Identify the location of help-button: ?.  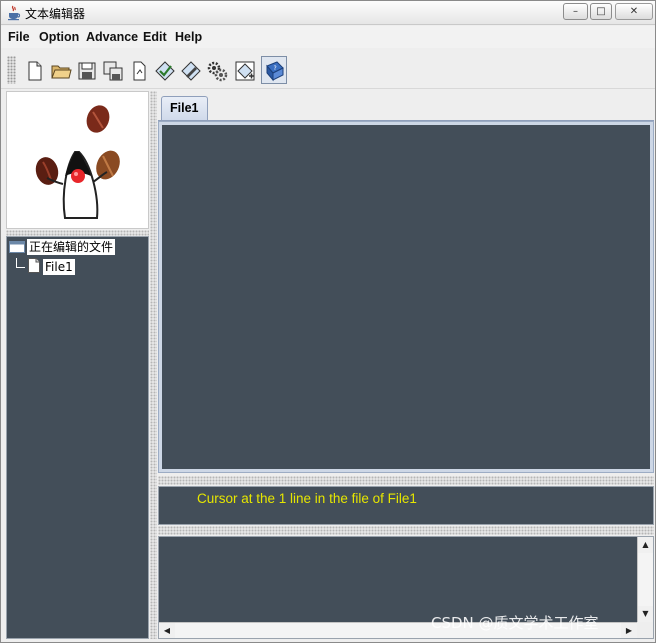
(274, 70).